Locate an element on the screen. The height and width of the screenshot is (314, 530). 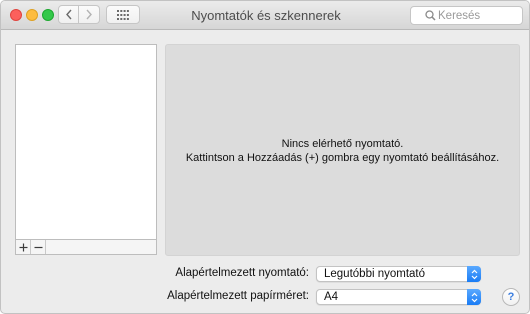
remove-printer-button is located at coordinates (38, 247).